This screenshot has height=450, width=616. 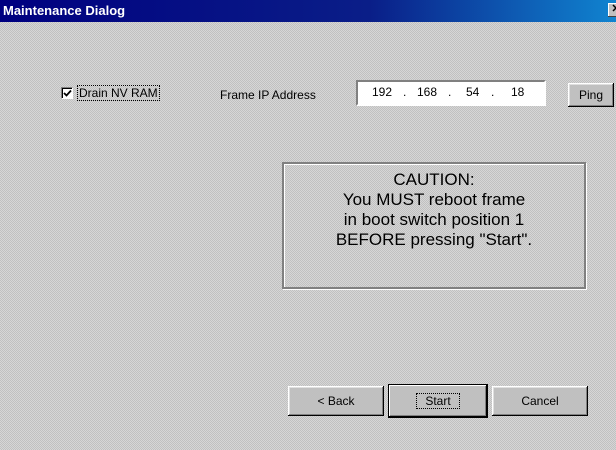 What do you see at coordinates (540, 401) in the screenshot?
I see `cancel-button: Cancel` at bounding box center [540, 401].